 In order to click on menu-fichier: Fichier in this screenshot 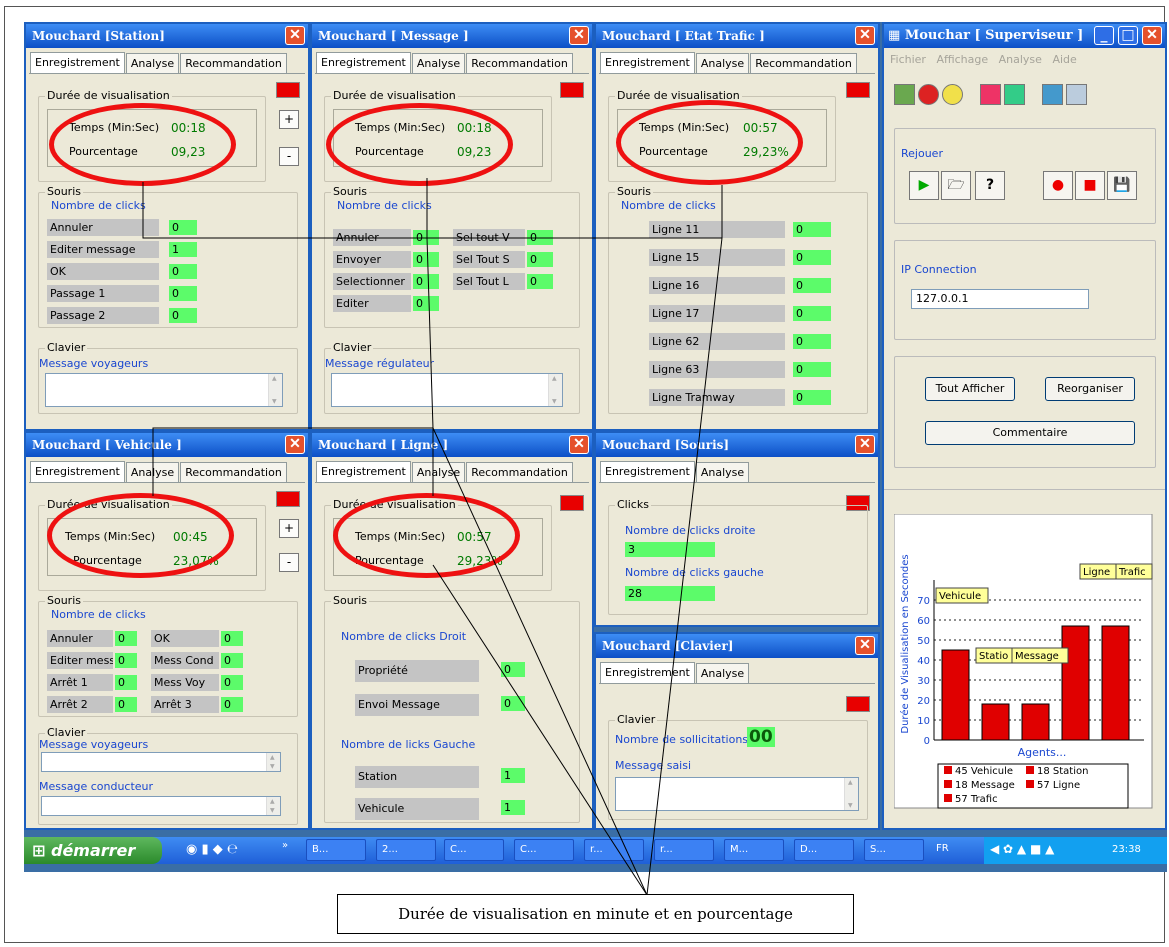, I will do `click(908, 59)`.